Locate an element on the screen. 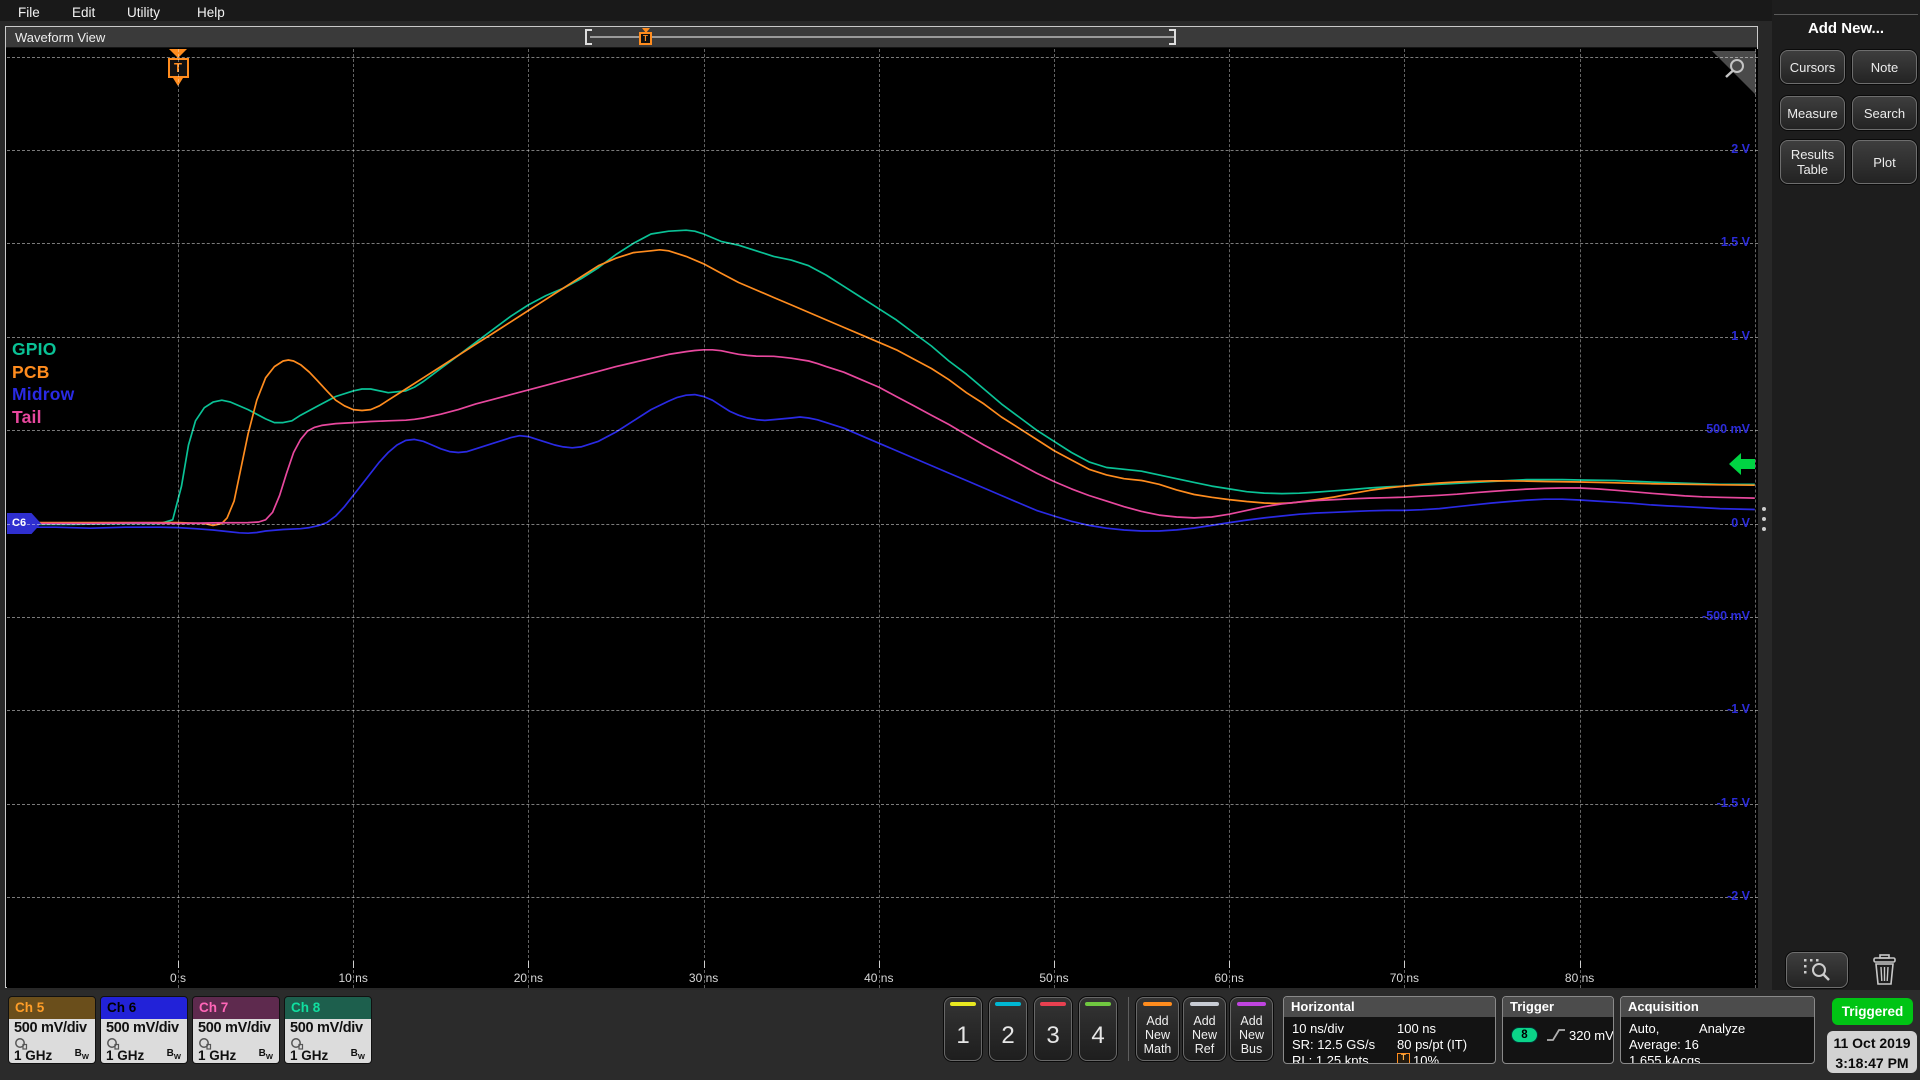 The image size is (1920, 1080). waveform-button-2: 2 is located at coordinates (1008, 1029).